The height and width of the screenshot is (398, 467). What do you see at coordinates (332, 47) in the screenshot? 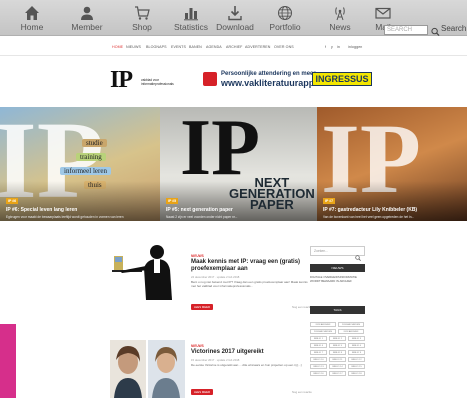
I see `twitter-icon: y` at bounding box center [332, 47].